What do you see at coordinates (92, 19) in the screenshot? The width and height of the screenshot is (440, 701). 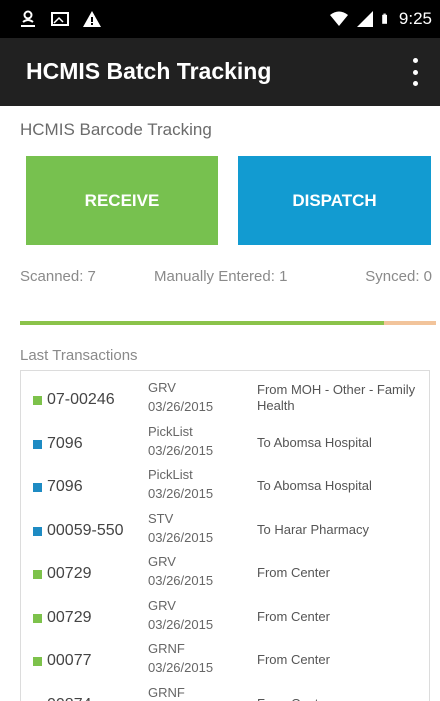 I see `warning-icon` at bounding box center [92, 19].